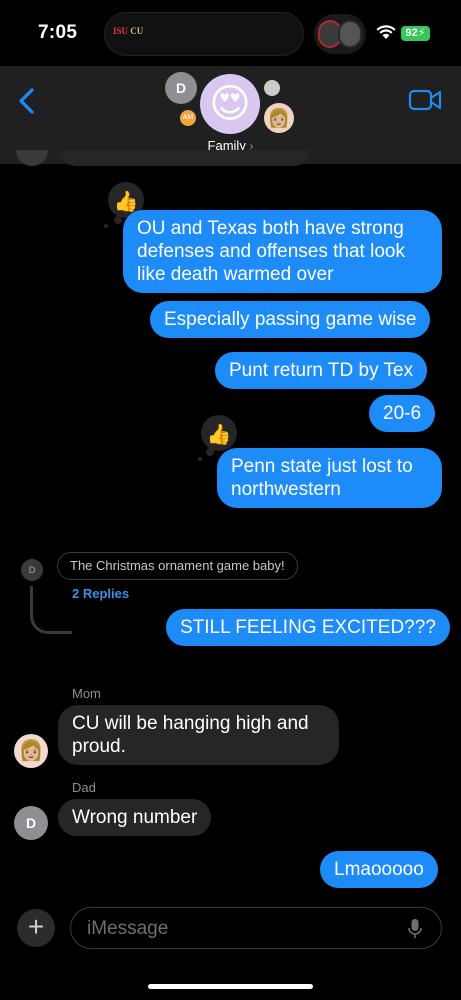 This screenshot has width=461, height=1000. Describe the element at coordinates (51, 610) in the screenshot. I see `thread-connector` at that location.